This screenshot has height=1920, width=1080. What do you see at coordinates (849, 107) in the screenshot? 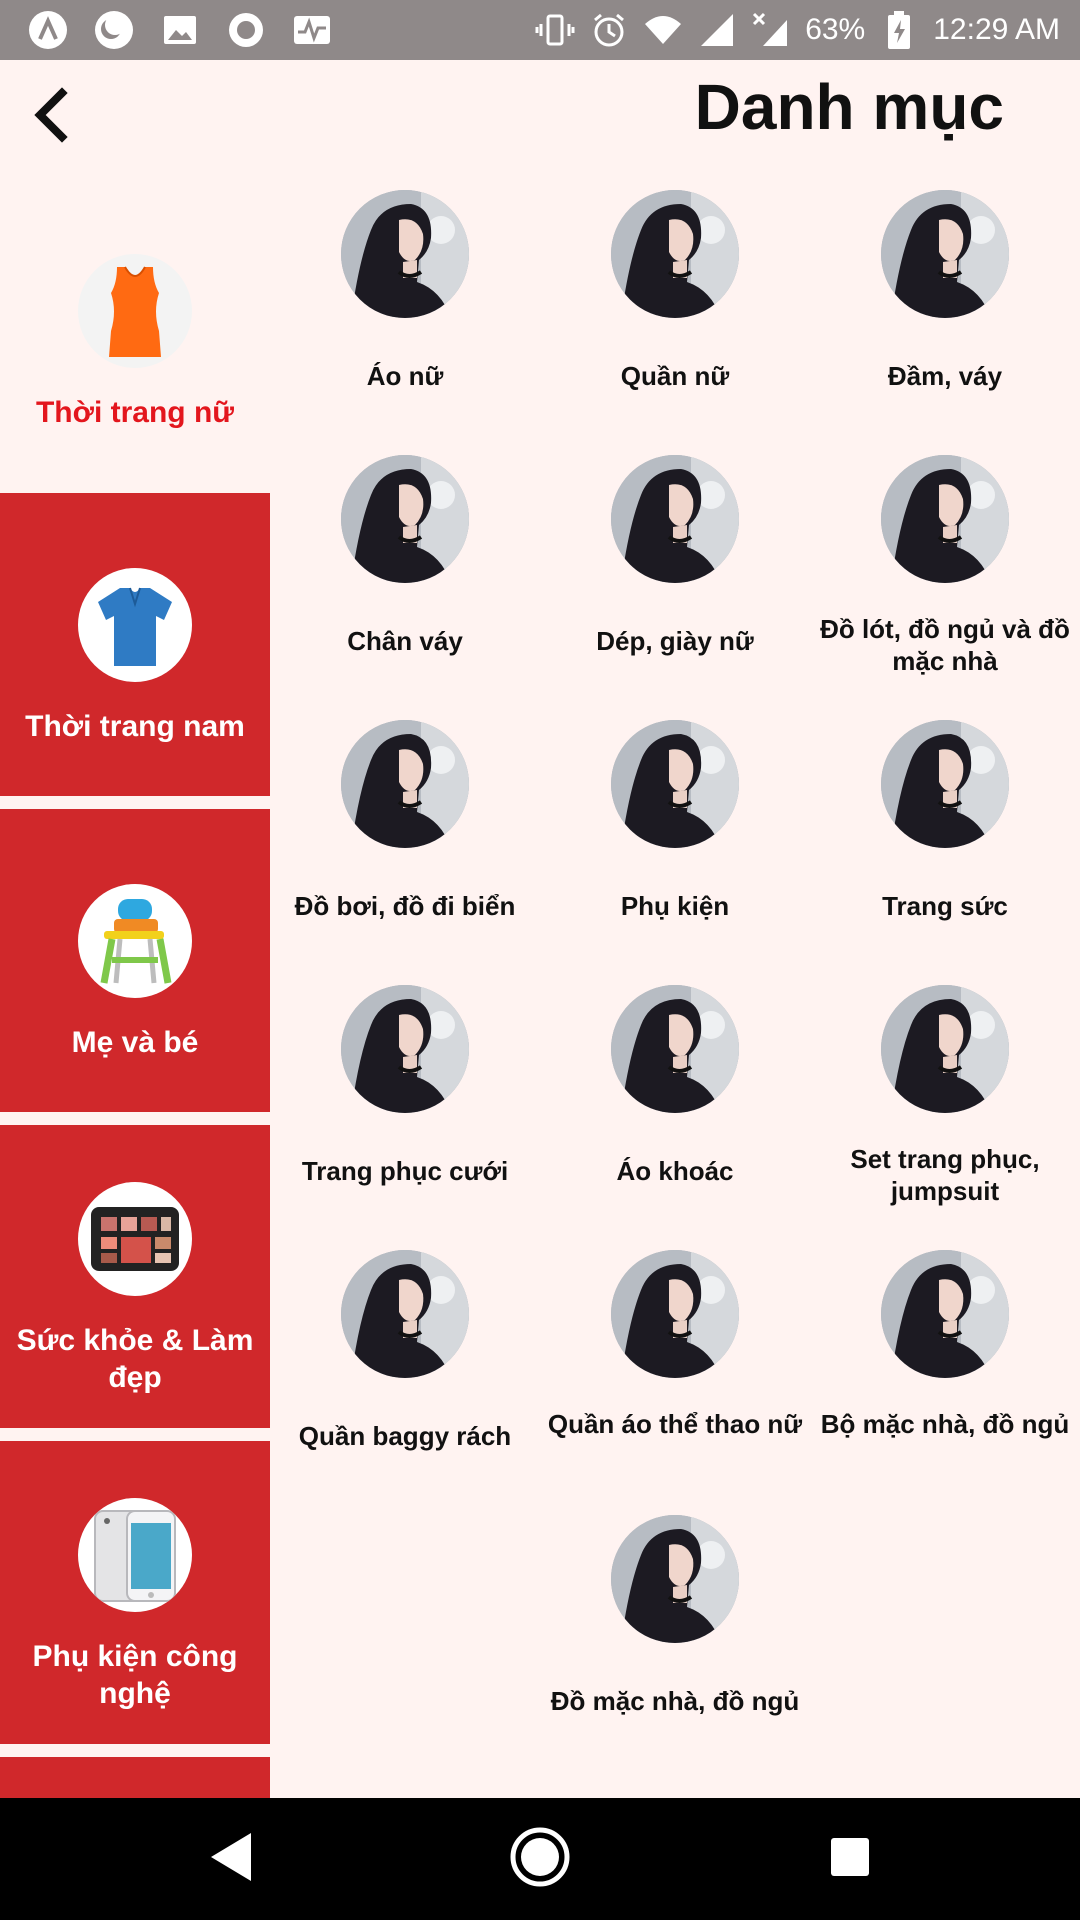
I see `page-title: Danh mục` at bounding box center [849, 107].